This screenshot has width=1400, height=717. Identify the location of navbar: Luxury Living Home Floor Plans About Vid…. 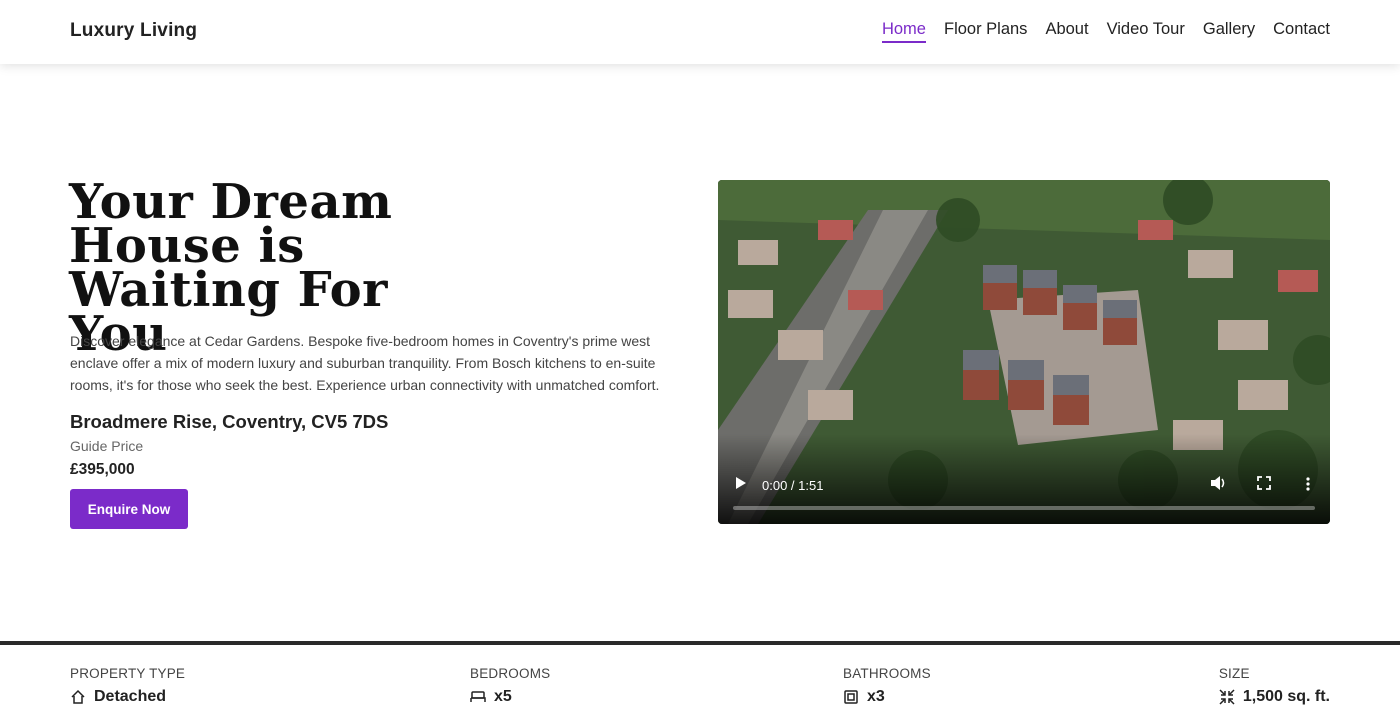
(700, 32).